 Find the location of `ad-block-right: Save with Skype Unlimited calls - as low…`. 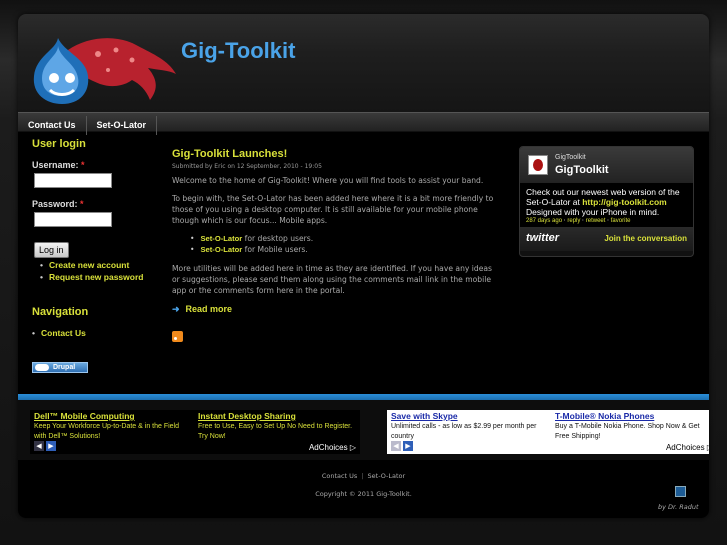

ad-block-right: Save with Skype Unlimited calls - as low… is located at coordinates (548, 432).